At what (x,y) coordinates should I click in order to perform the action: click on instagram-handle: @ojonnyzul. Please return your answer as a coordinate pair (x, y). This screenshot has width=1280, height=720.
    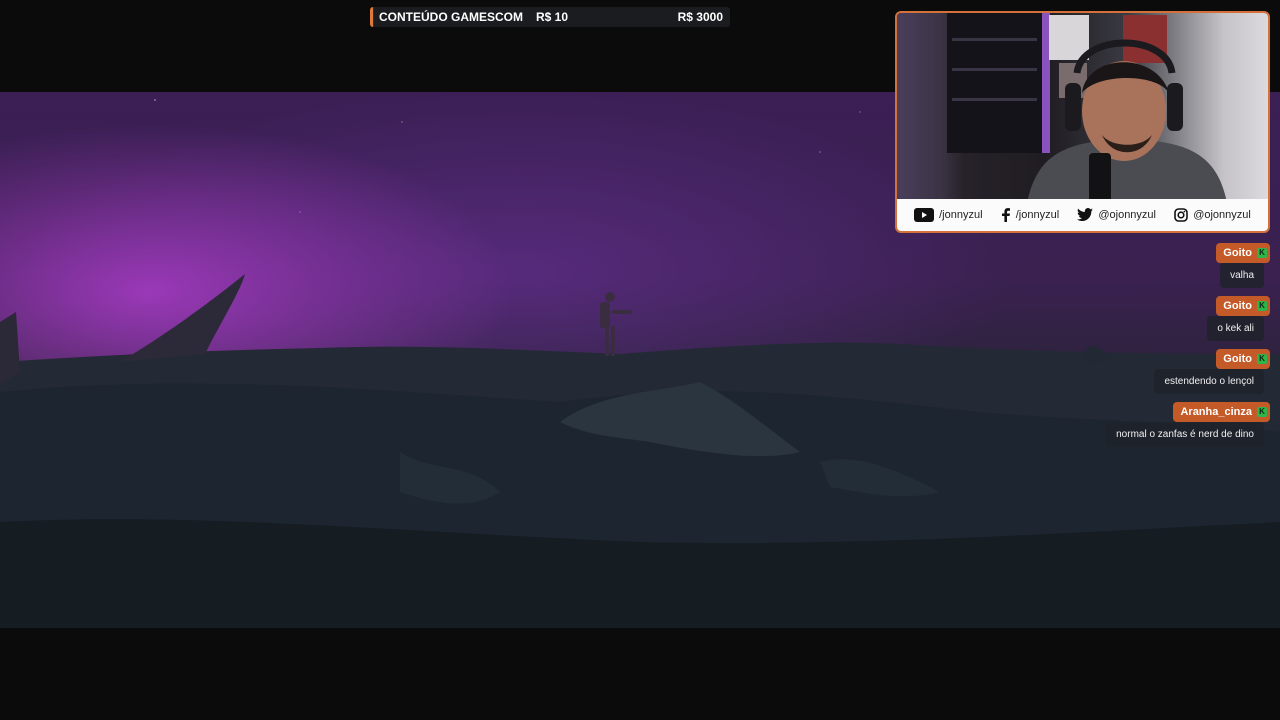
    Looking at the image, I should click on (1222, 215).